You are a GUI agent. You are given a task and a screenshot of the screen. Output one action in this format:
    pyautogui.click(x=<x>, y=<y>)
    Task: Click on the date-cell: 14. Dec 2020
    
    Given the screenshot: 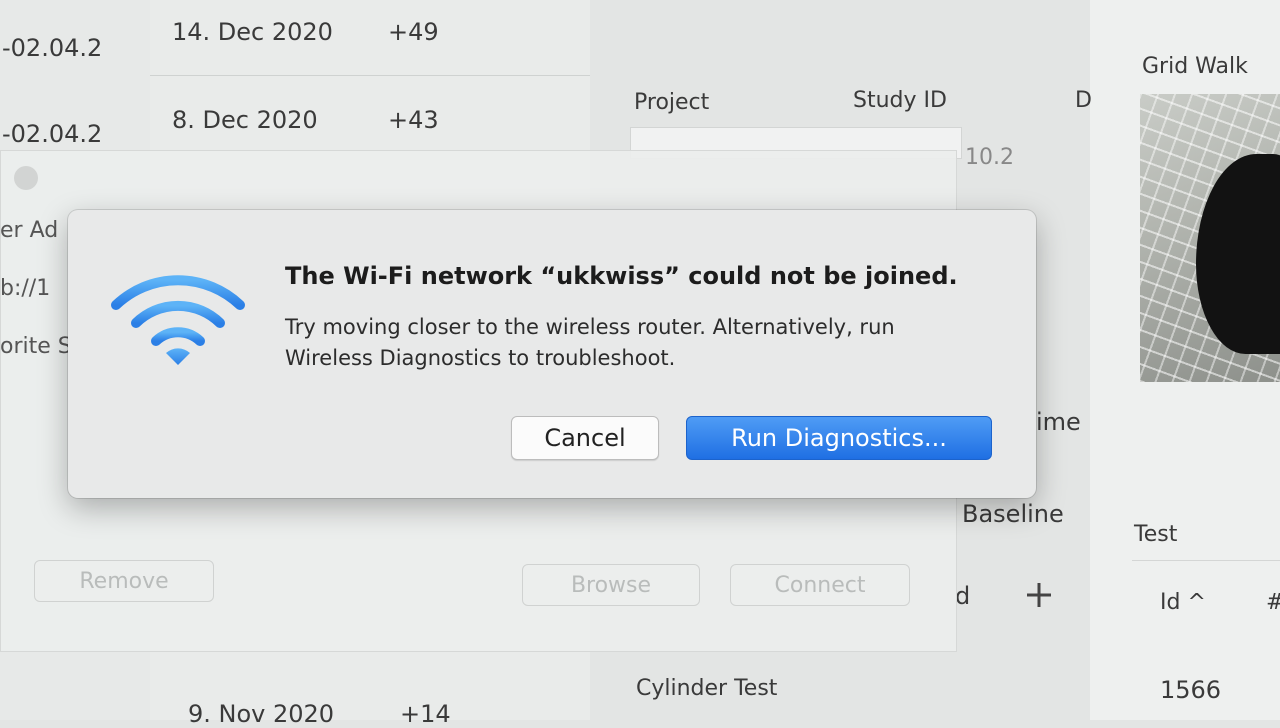 What is the action you would take?
    pyautogui.click(x=252, y=32)
    